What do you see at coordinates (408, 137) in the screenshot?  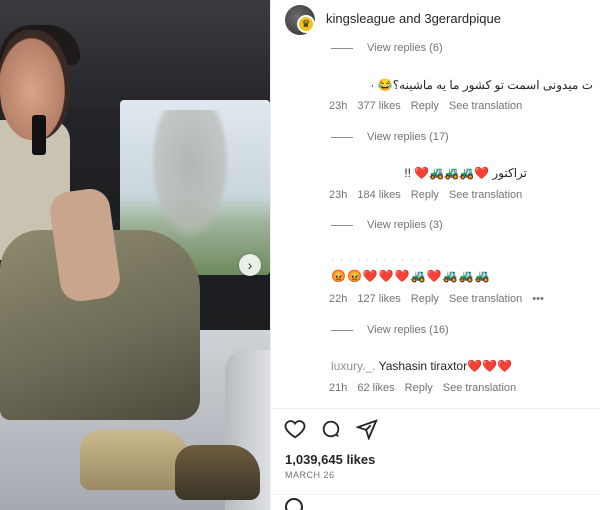 I see `view-replies-label: View replies (17)` at bounding box center [408, 137].